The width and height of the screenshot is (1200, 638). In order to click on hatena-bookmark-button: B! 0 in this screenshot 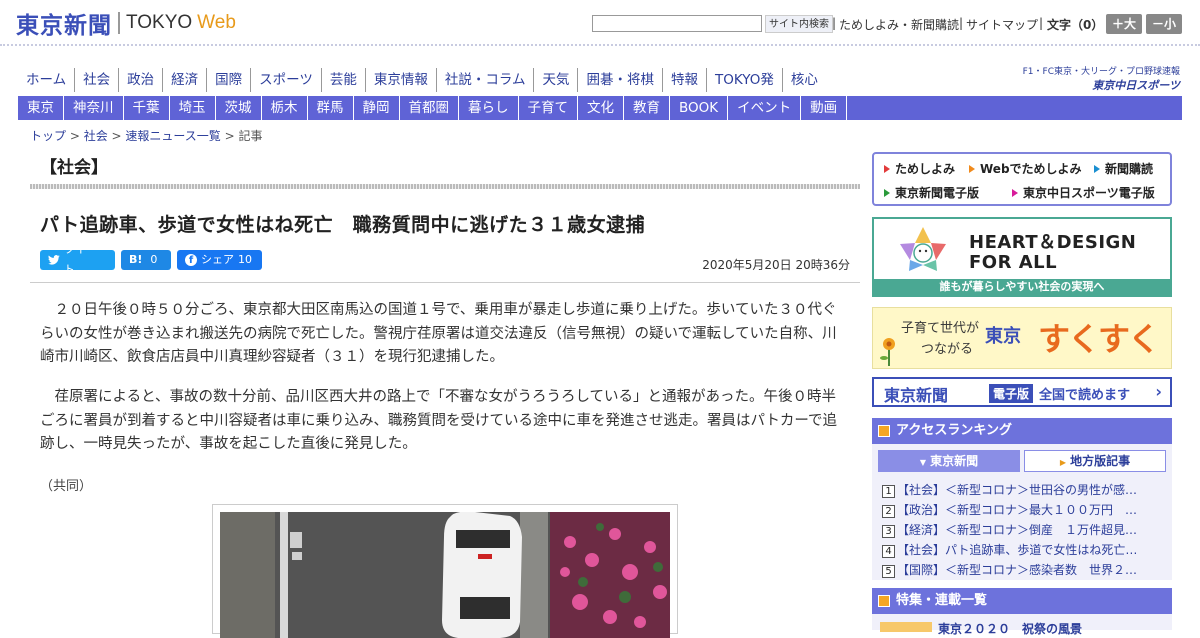, I will do `click(146, 260)`.